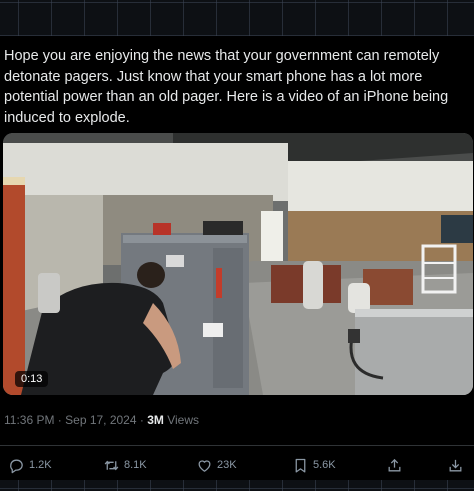 This screenshot has height=491, width=474. I want to click on download-icon, so click(455, 465).